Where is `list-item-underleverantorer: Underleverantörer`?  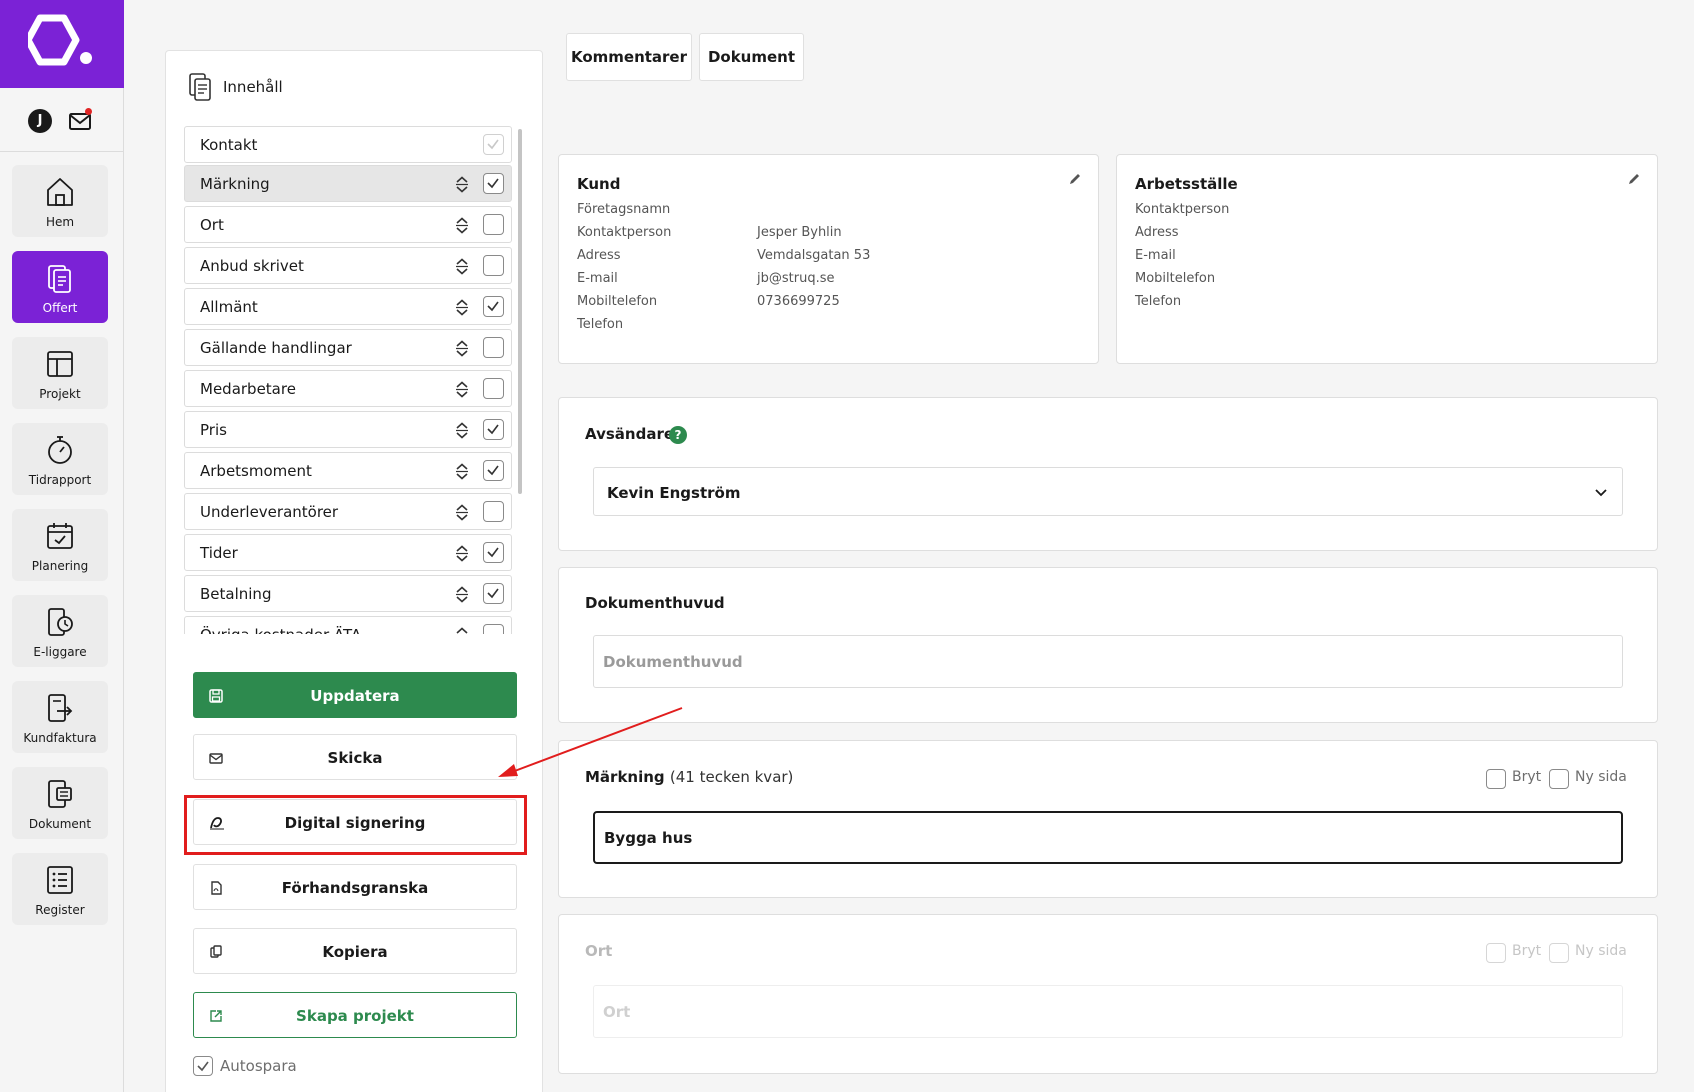 list-item-underleverantorer: Underleverantörer is located at coordinates (348, 511).